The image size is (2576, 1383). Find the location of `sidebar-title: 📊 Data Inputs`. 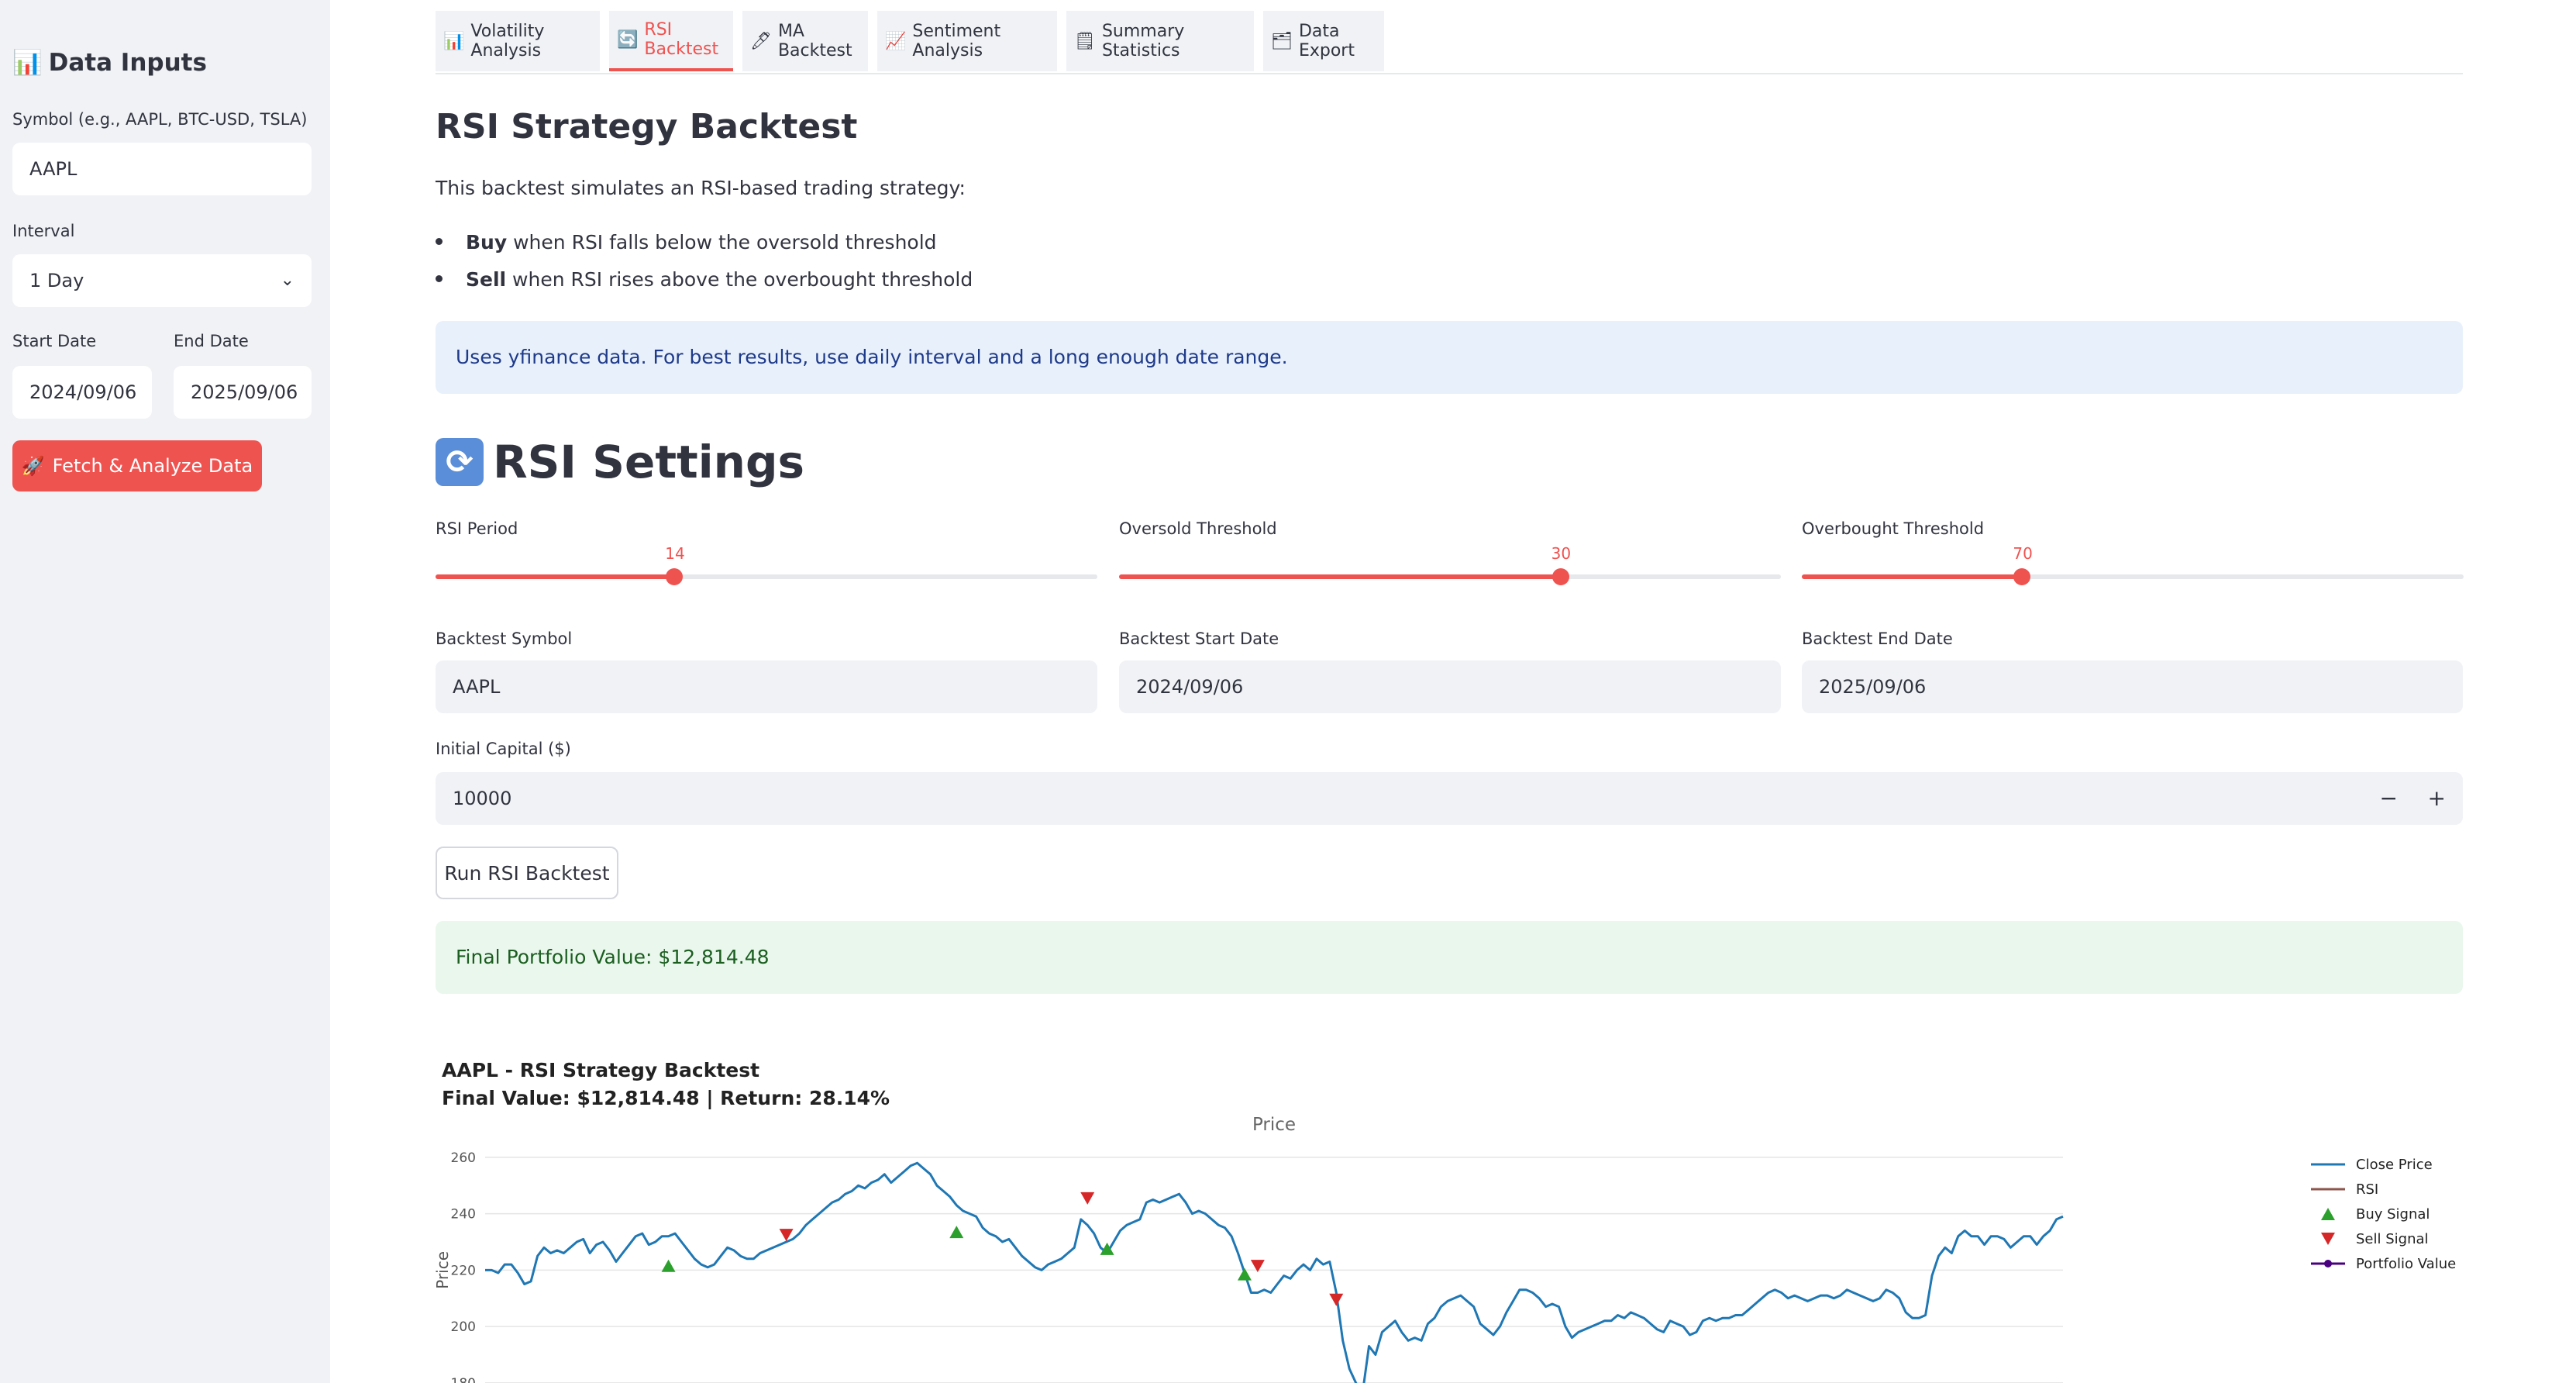

sidebar-title: 📊 Data Inputs is located at coordinates (109, 63).